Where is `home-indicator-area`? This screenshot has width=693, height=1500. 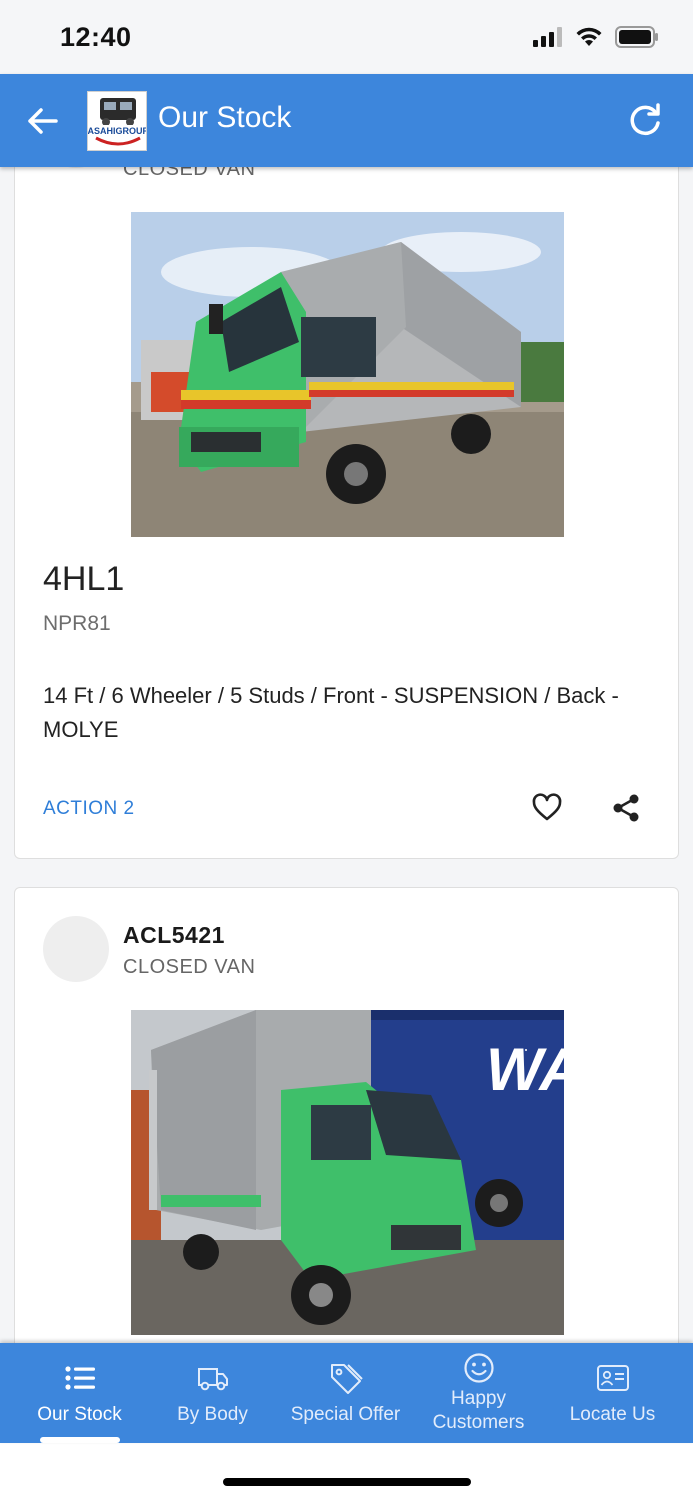 home-indicator-area is located at coordinates (346, 1471).